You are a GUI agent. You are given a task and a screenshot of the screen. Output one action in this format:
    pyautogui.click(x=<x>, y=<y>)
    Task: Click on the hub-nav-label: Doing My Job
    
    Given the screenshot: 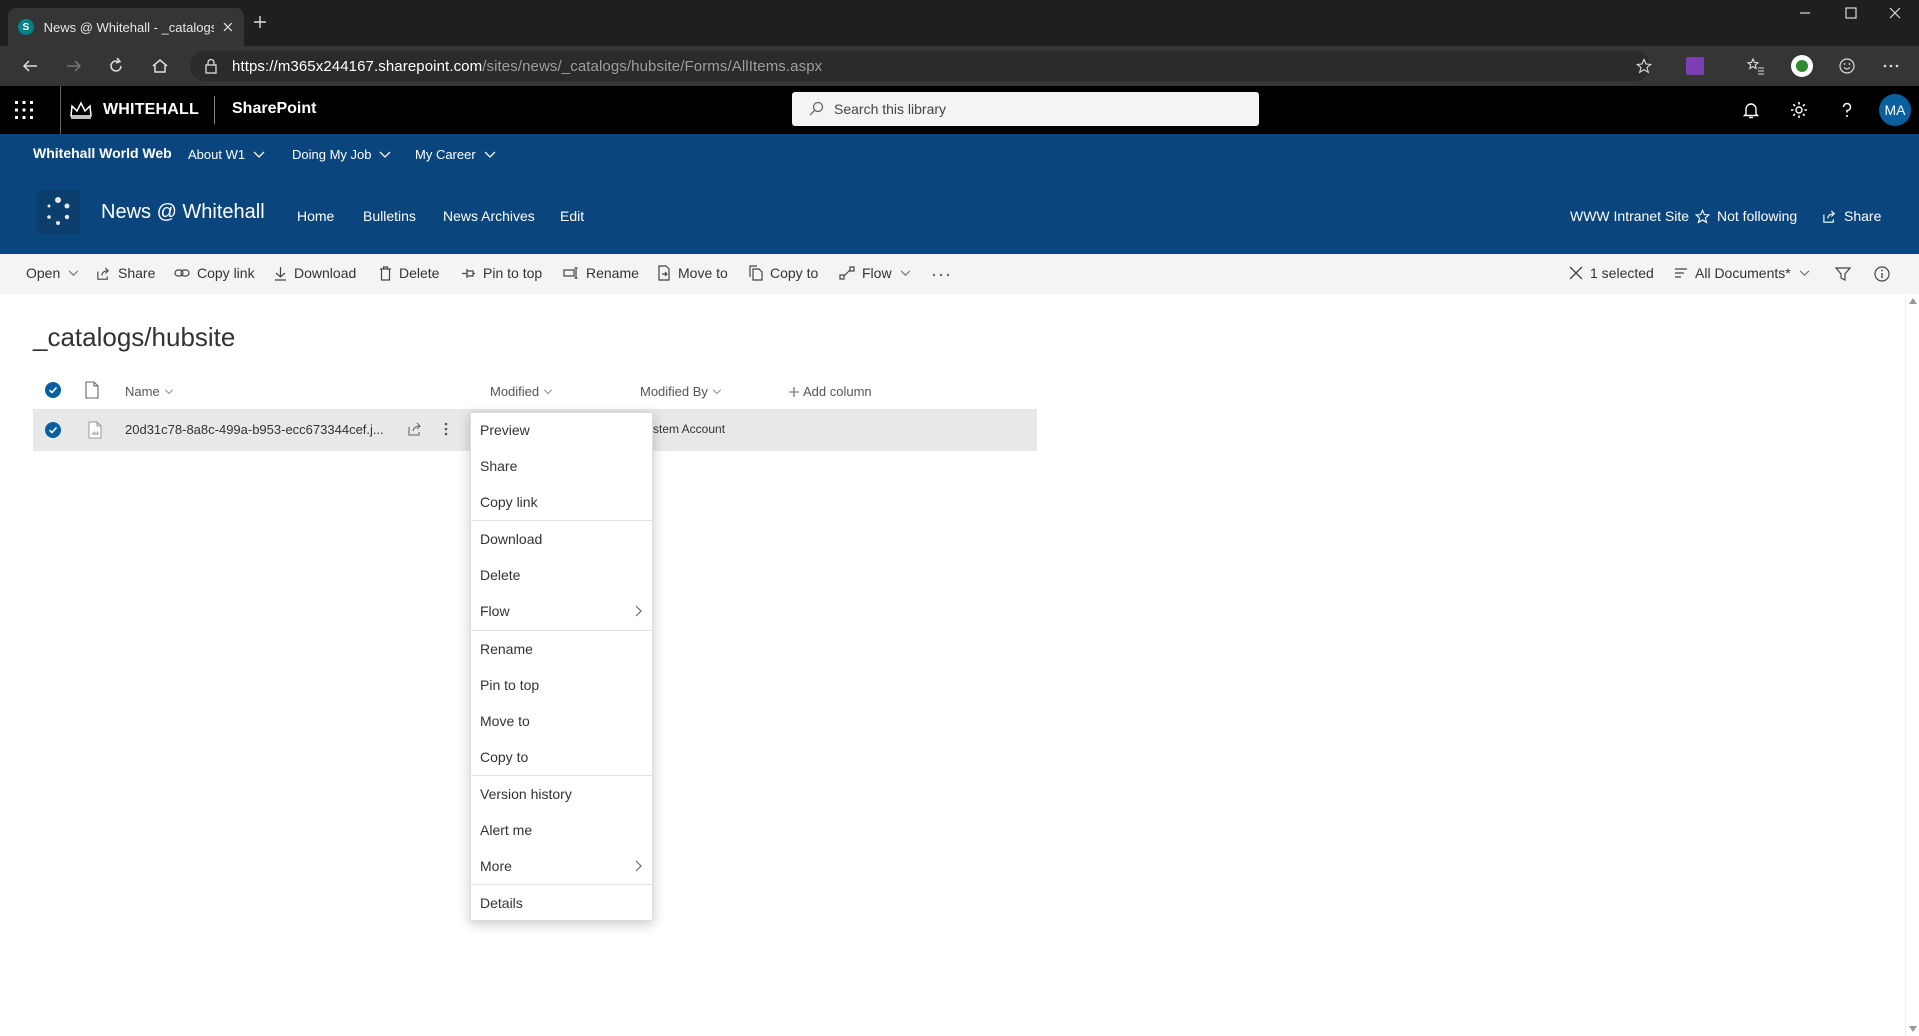 What is the action you would take?
    pyautogui.click(x=332, y=154)
    